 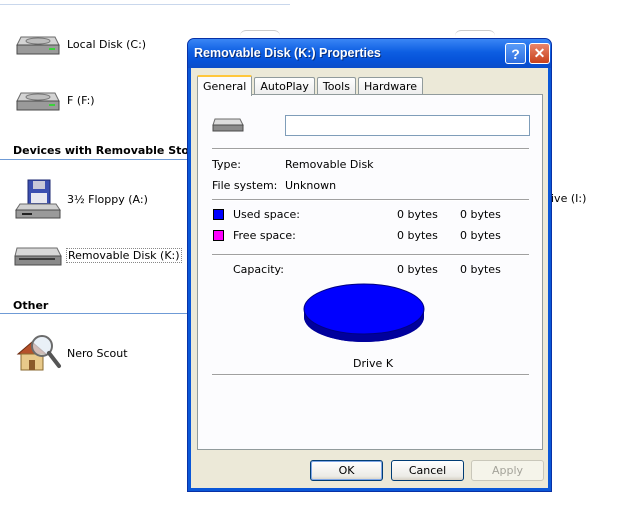 What do you see at coordinates (417, 269) in the screenshot?
I see `capacity-bytes: 0 bytes` at bounding box center [417, 269].